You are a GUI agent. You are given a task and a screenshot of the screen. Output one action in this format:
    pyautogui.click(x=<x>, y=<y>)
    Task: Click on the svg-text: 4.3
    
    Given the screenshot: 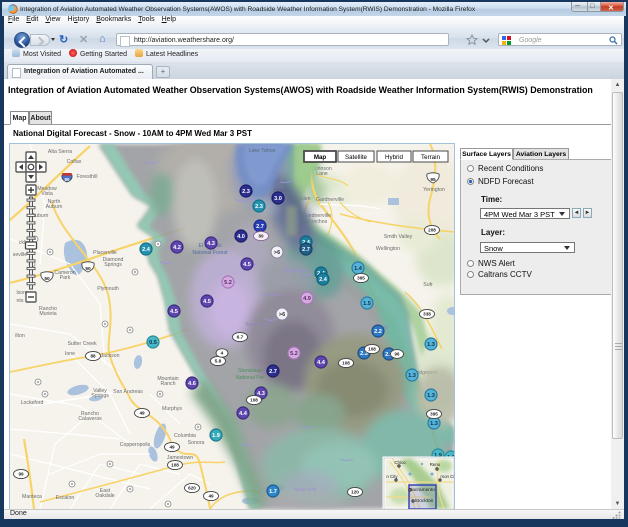 What is the action you would take?
    pyautogui.click(x=211, y=244)
    